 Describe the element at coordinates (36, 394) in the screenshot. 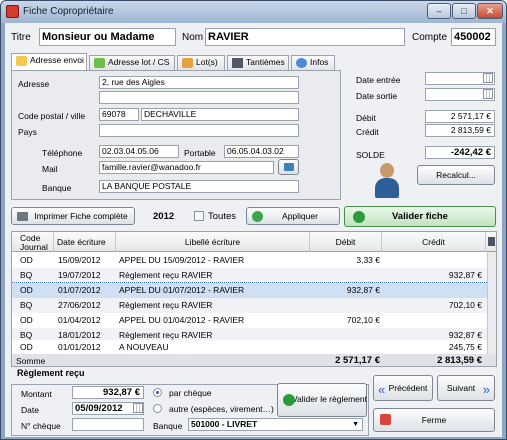

I see `montant-label: Montant` at that location.